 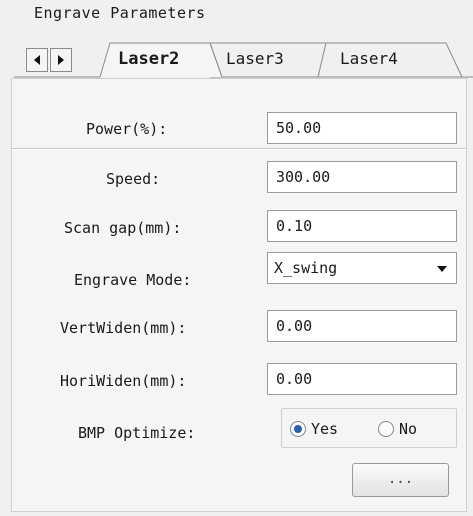 What do you see at coordinates (123, 328) in the screenshot?
I see `vert-widen-label: VertWiden(mm):` at bounding box center [123, 328].